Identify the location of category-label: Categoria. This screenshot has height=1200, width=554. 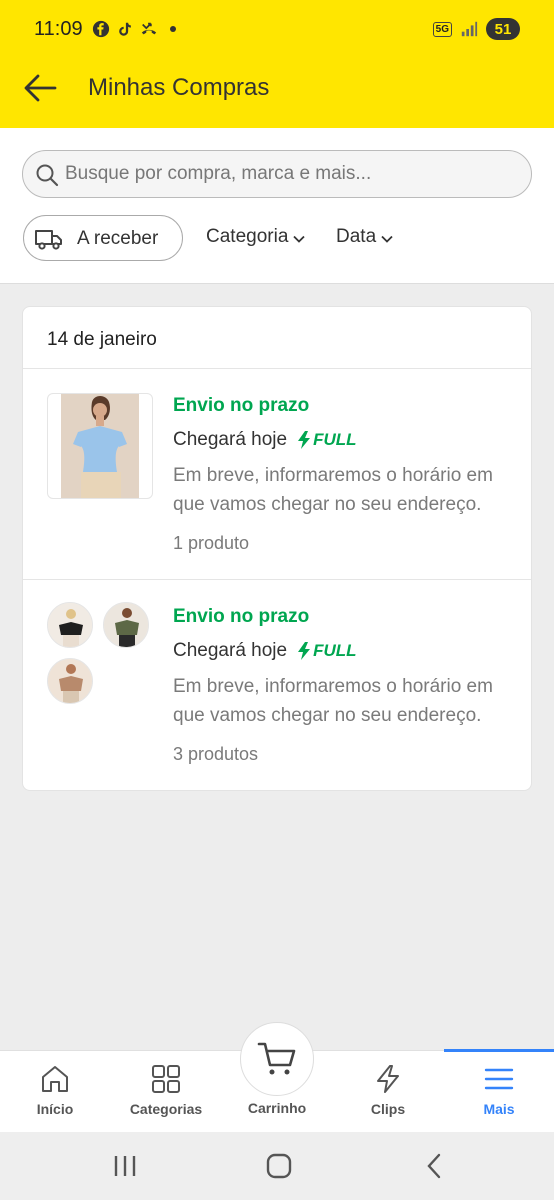
(247, 236).